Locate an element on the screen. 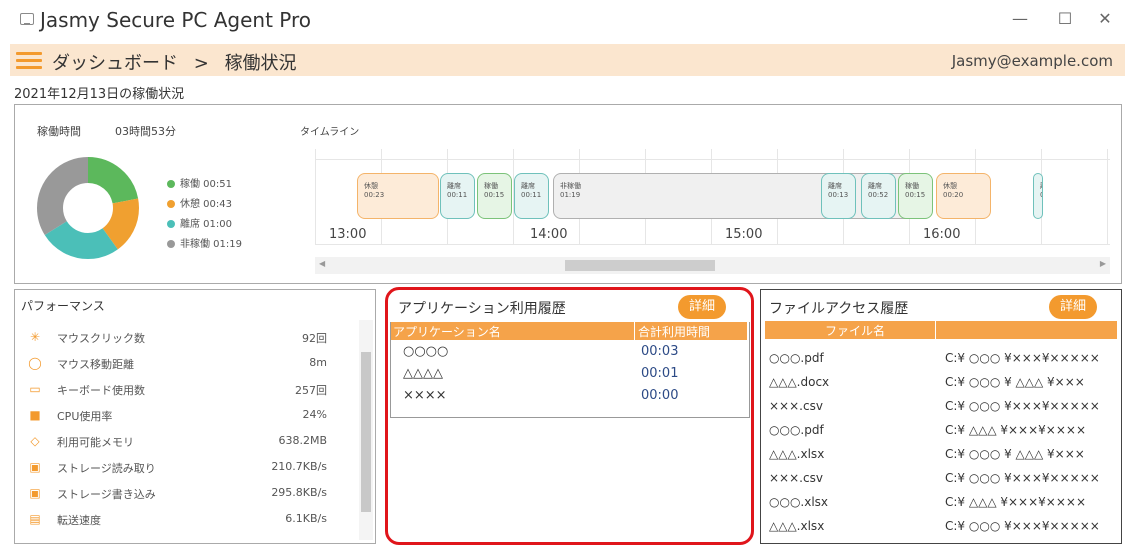 This screenshot has height=549, width=1135. legend-item: 離席 01:00 is located at coordinates (204, 222).